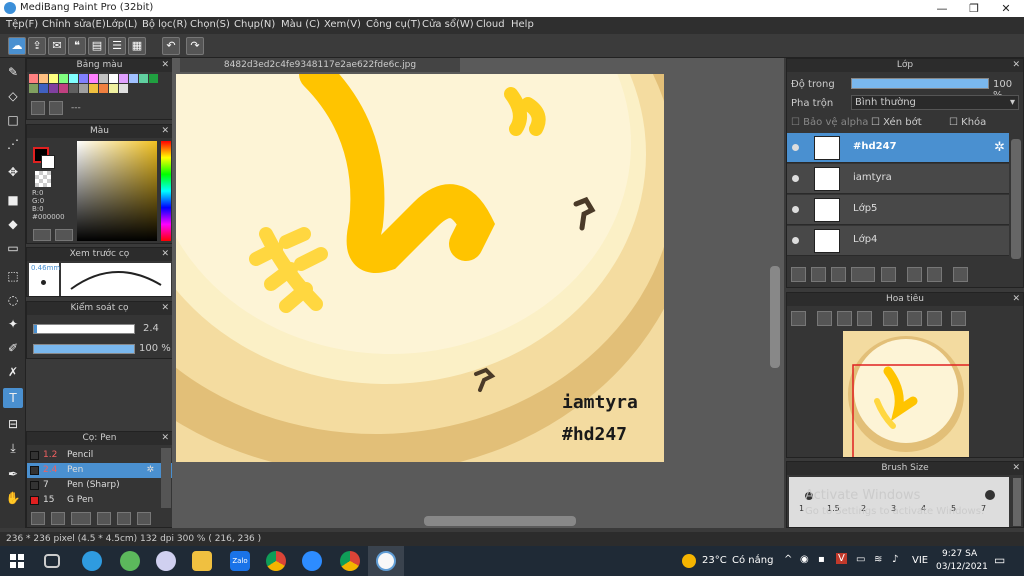 The height and width of the screenshot is (576, 1024). I want to click on horizontal-scrollbar, so click(500, 521).